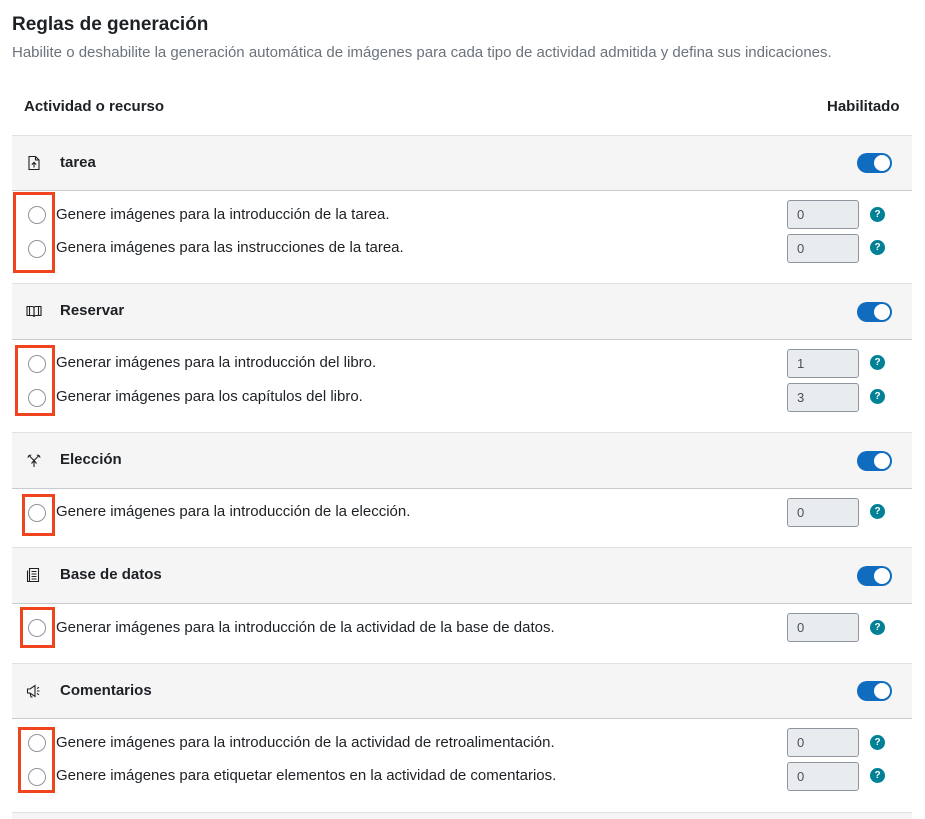 This screenshot has height=819, width=925. What do you see at coordinates (874, 691) in the screenshot?
I see `enable-toggle-comentarios` at bounding box center [874, 691].